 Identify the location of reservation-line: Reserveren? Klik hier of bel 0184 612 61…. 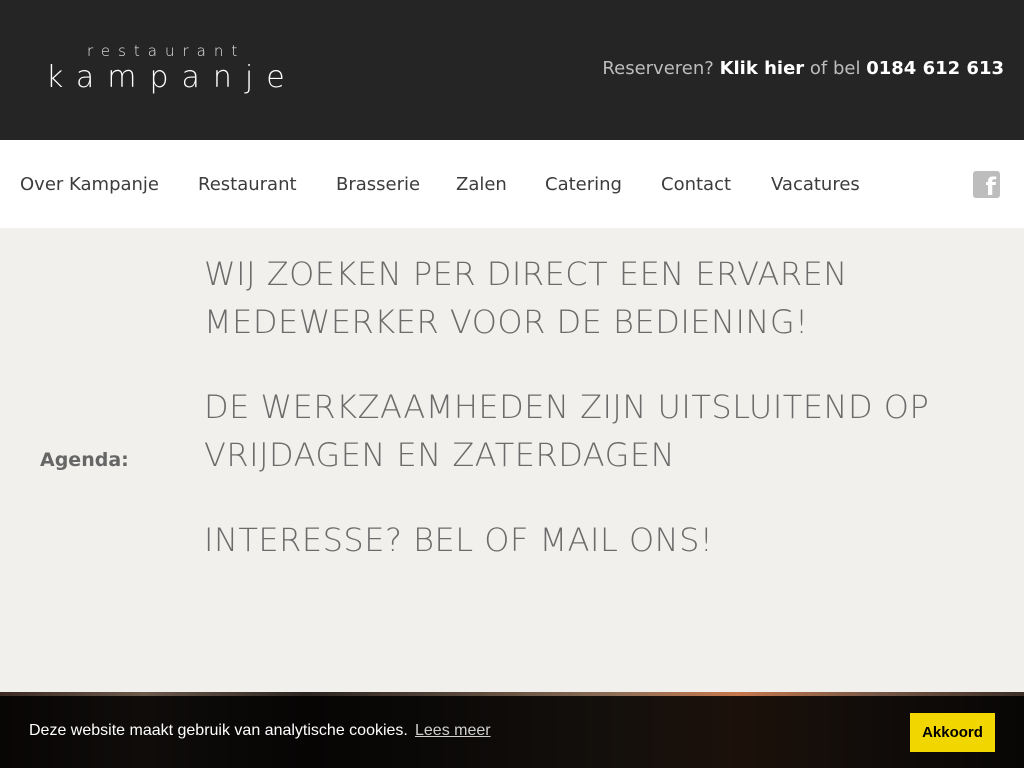
(803, 68).